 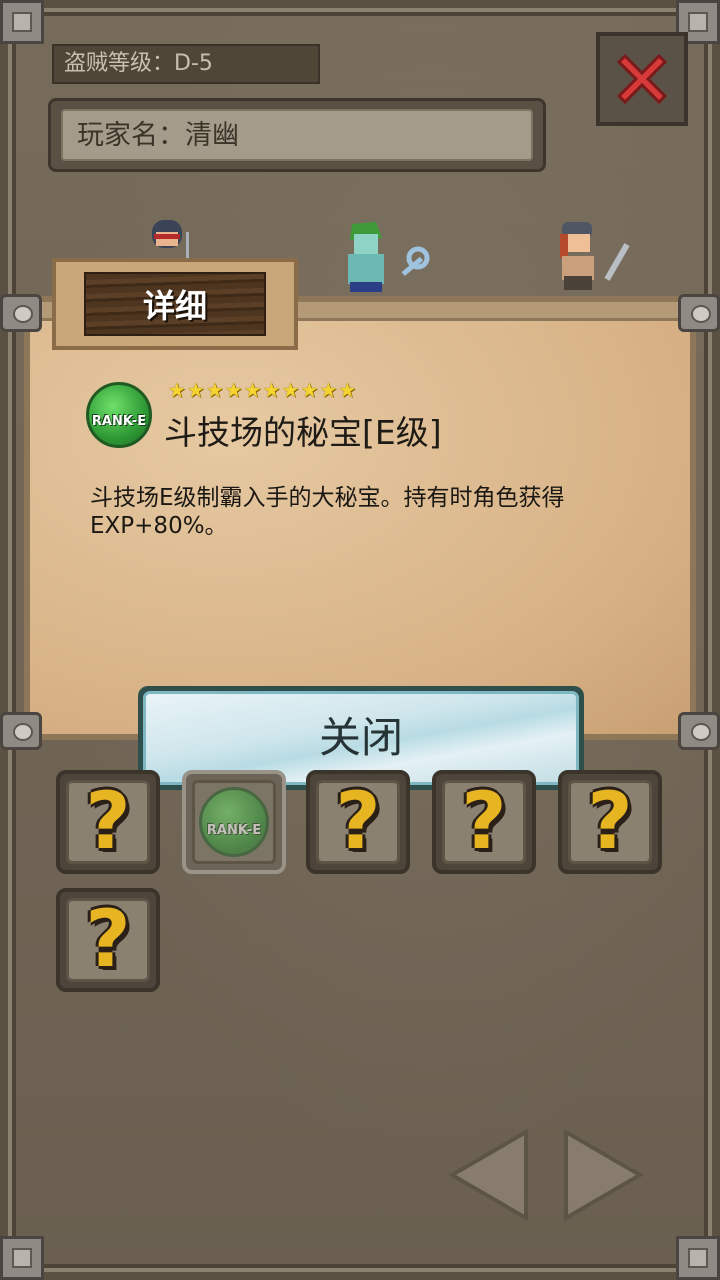 What do you see at coordinates (698, 1258) in the screenshot?
I see `corner-bolt-bottom-right` at bounding box center [698, 1258].